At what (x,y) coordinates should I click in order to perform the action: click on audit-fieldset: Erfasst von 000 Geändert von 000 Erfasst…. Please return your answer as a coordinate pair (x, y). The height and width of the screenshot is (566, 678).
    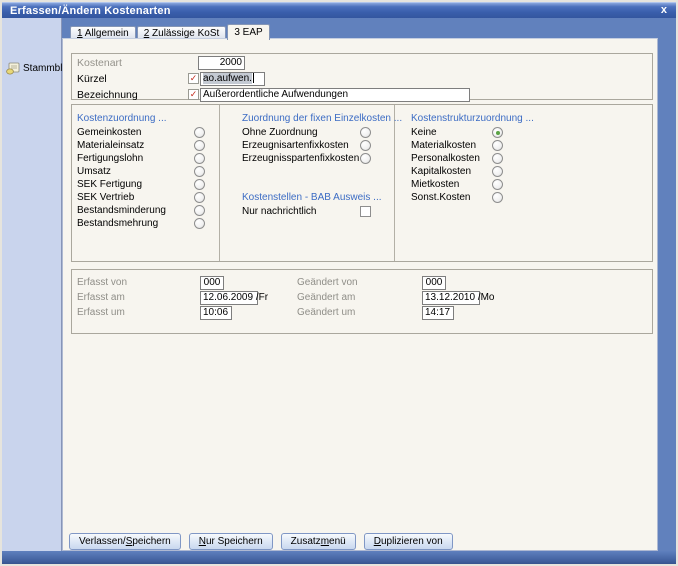
    Looking at the image, I should click on (362, 301).